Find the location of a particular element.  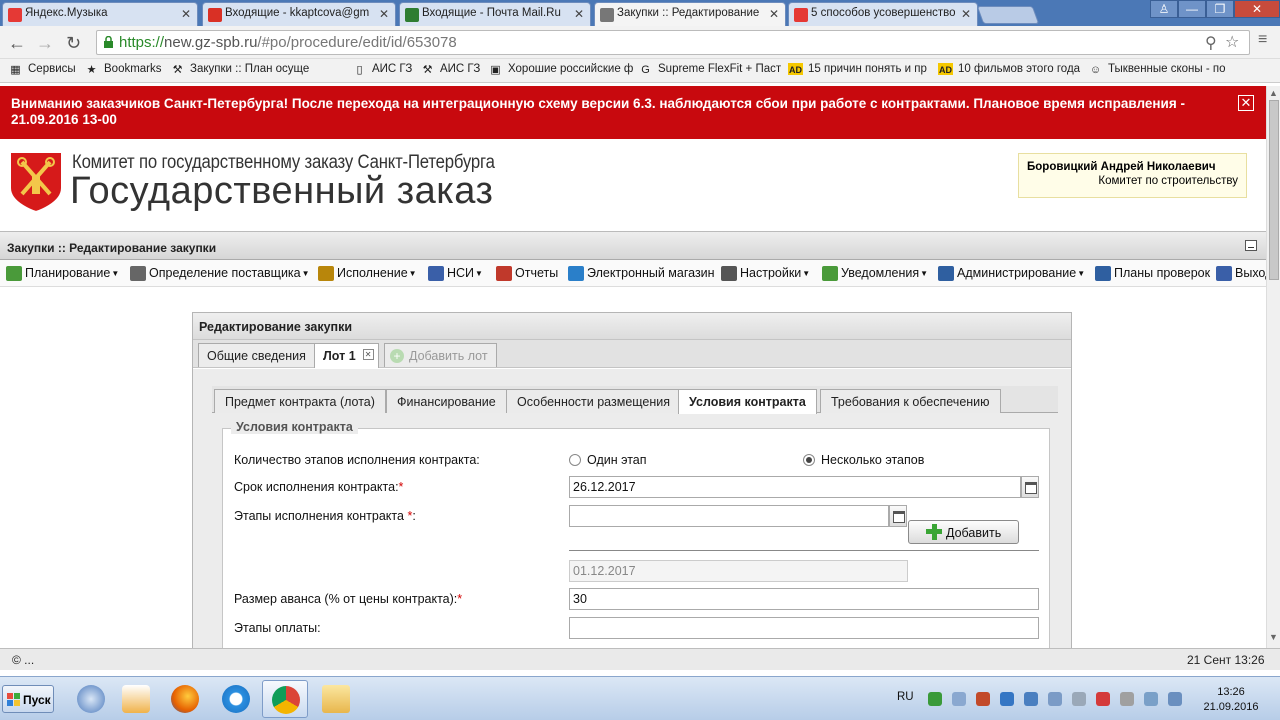

site-title: Государственный заказ is located at coordinates (282, 191).